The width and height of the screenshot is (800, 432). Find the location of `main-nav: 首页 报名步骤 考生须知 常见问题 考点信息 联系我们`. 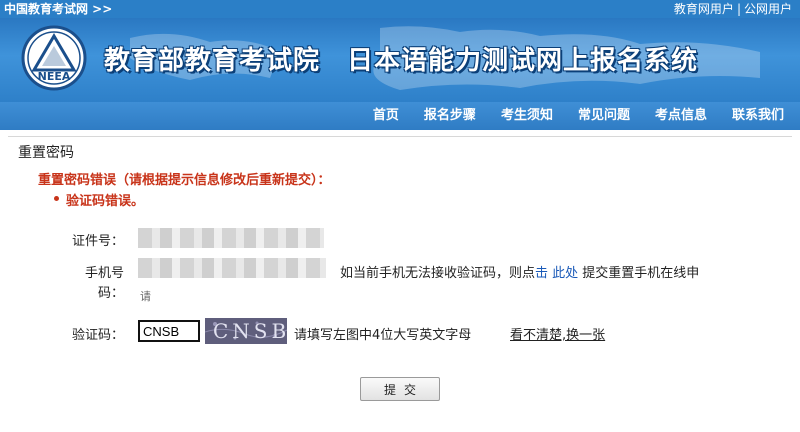

main-nav: 首页 报名步骤 考生须知 常见问题 考点信息 联系我们 is located at coordinates (400, 116).